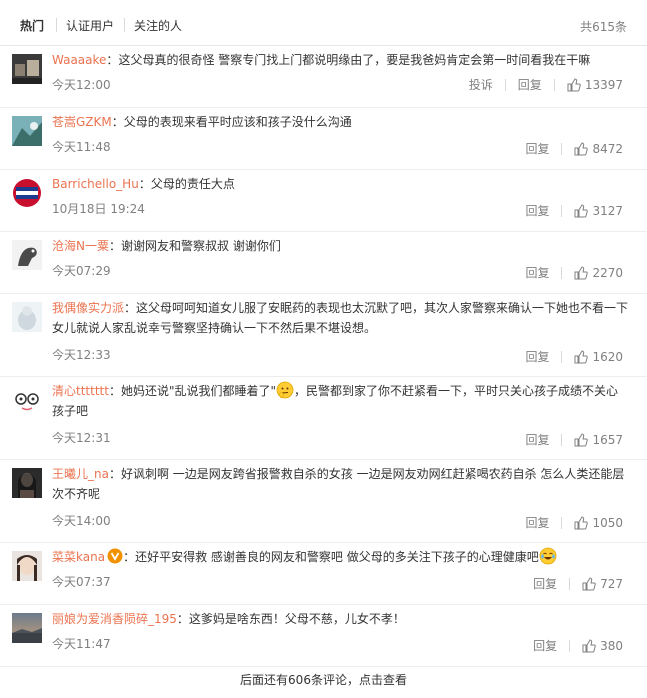  I want to click on comment-body: 父母的表现来看平时应该和孩子没什么沟通, so click(237, 122).